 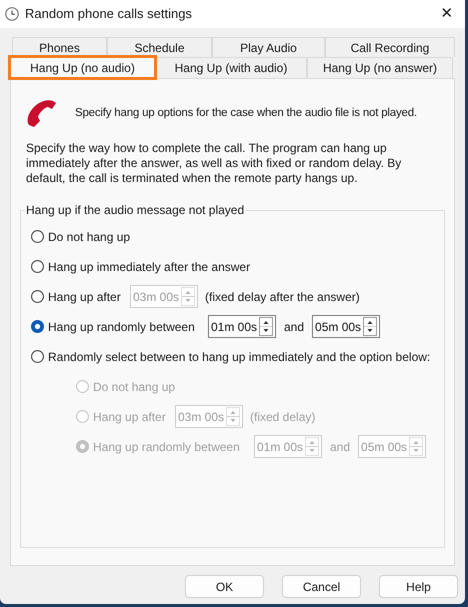 I want to click on radio-button: Do not hang up, so click(x=80, y=237).